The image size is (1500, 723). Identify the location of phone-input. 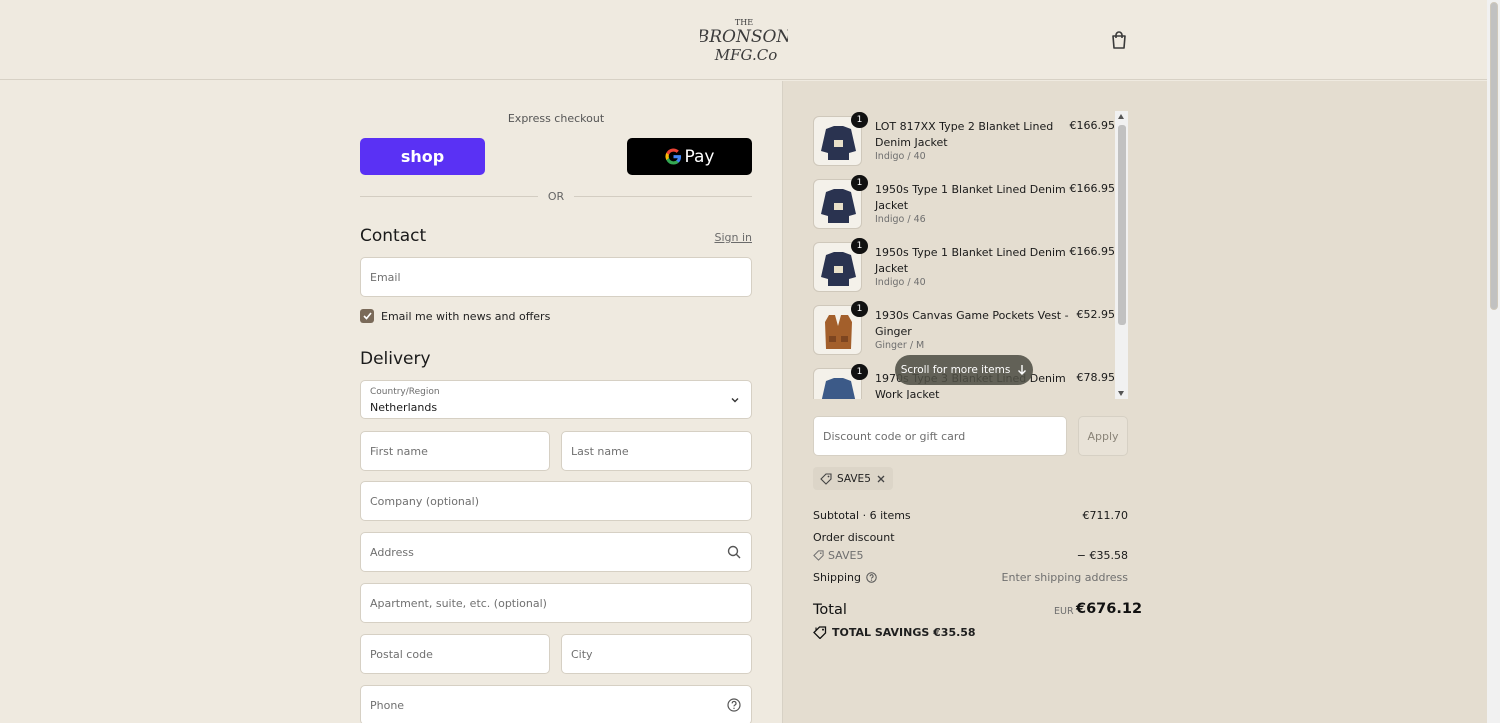
(556, 704).